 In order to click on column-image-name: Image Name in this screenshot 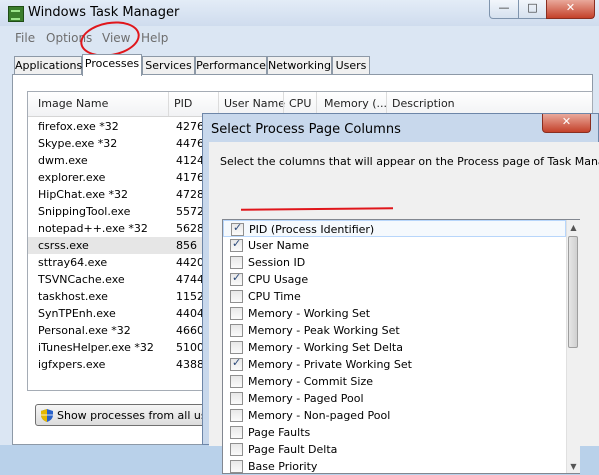, I will do `click(73, 103)`.